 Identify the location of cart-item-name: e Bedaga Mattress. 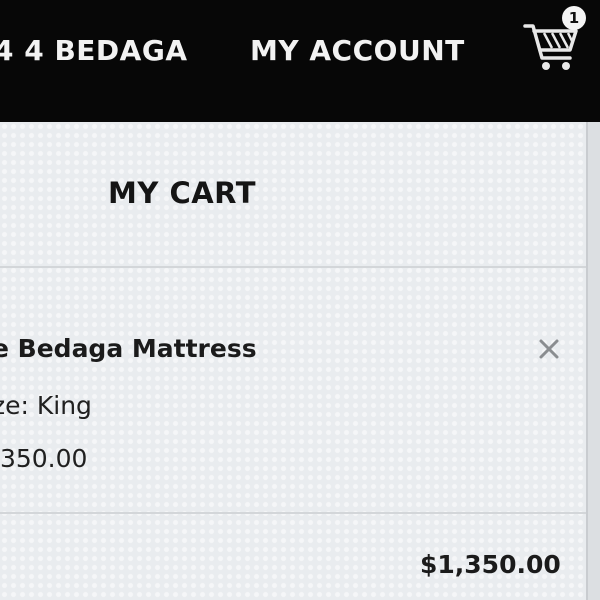
(128, 348).